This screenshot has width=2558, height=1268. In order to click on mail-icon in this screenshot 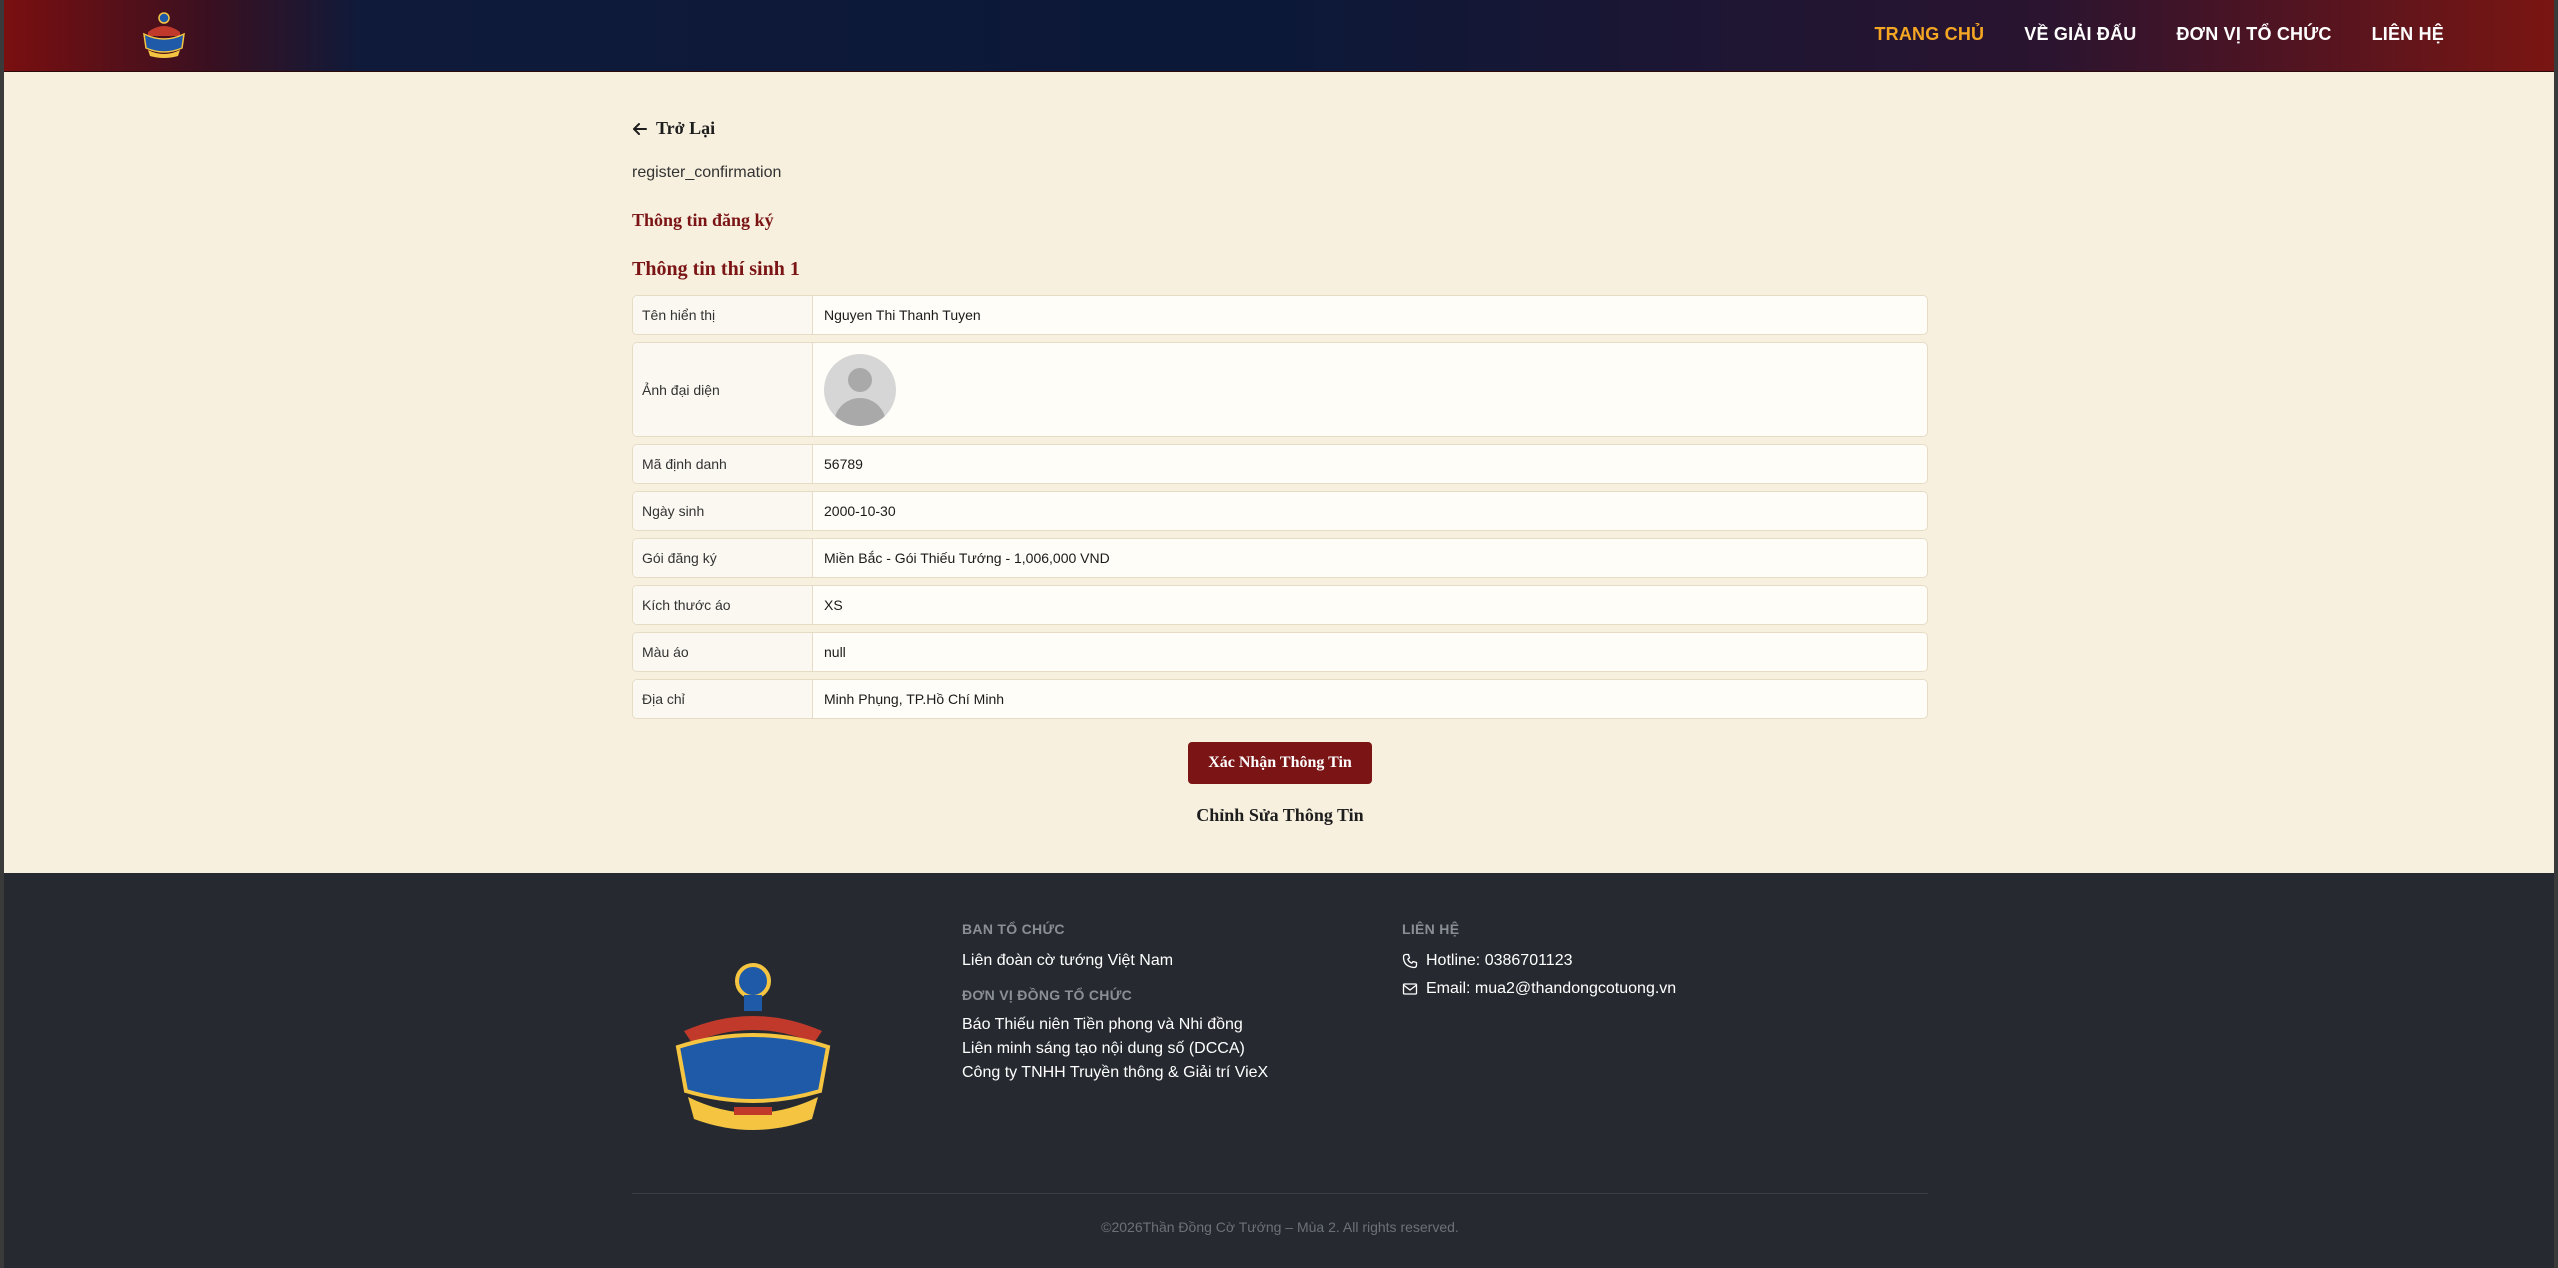, I will do `click(1410, 989)`.